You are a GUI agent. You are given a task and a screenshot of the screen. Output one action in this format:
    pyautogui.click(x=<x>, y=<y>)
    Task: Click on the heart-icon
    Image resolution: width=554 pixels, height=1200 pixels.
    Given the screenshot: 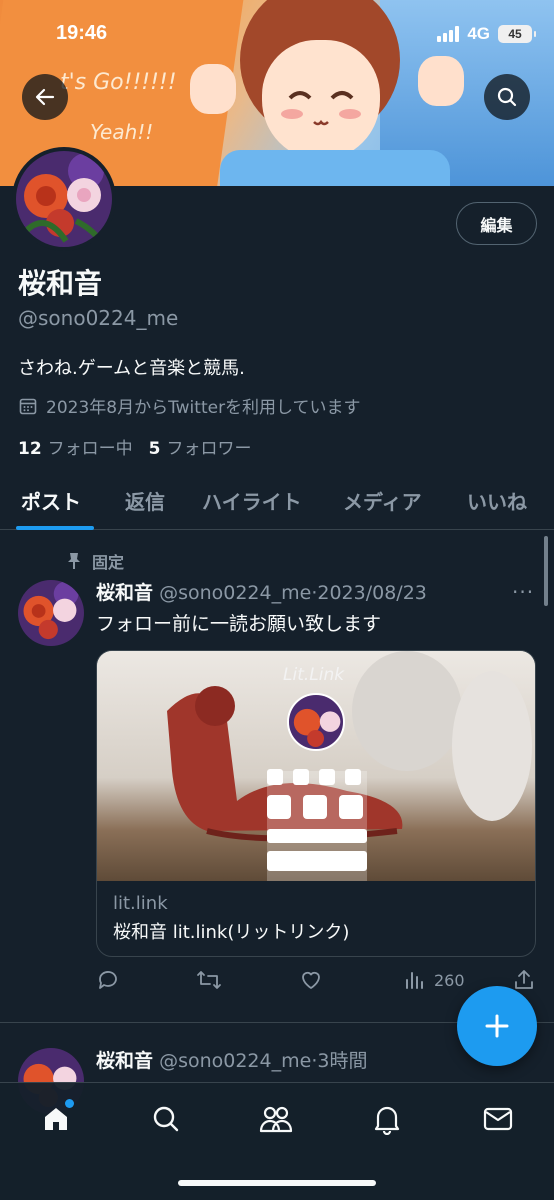 What is the action you would take?
    pyautogui.click(x=311, y=980)
    